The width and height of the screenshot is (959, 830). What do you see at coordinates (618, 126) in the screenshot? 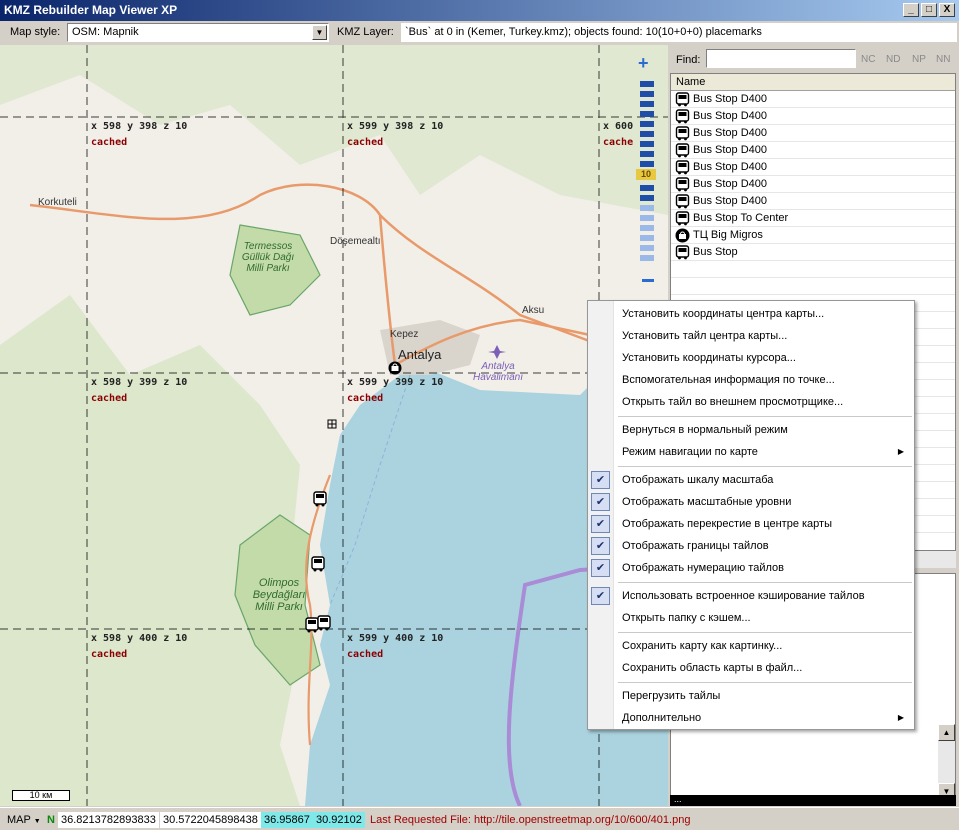
I see `tile-label: x 600` at bounding box center [618, 126].